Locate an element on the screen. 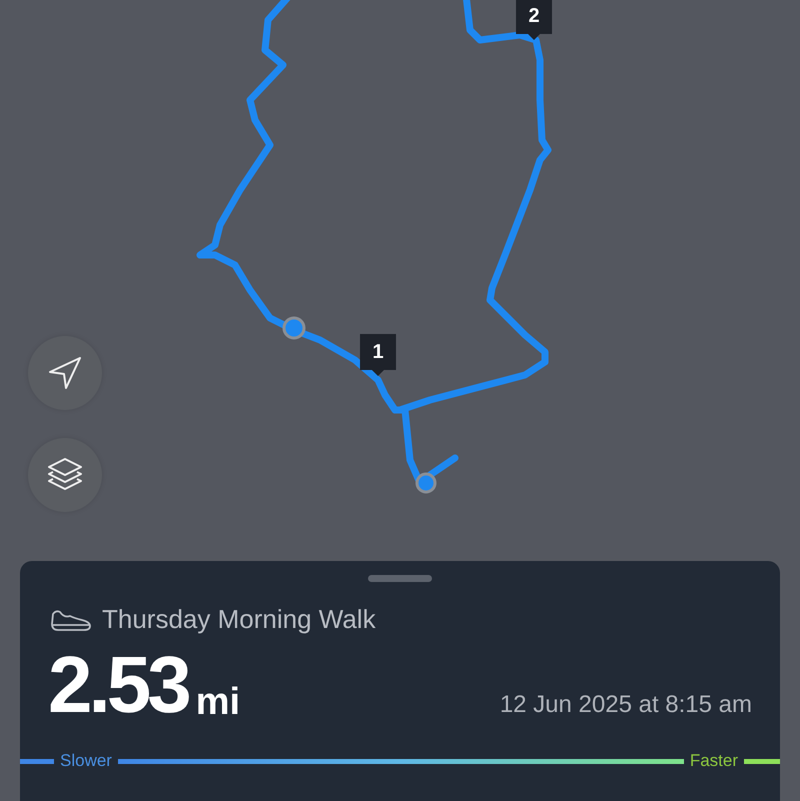 The height and width of the screenshot is (801, 800). slower-label: Slower is located at coordinates (86, 761).